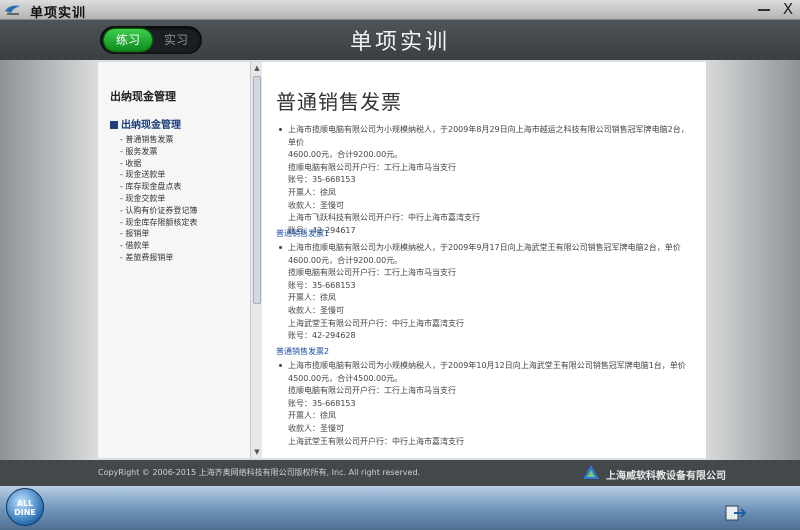 This screenshot has width=800, height=530. What do you see at coordinates (12, 10) in the screenshot?
I see `app-logo-icon` at bounding box center [12, 10].